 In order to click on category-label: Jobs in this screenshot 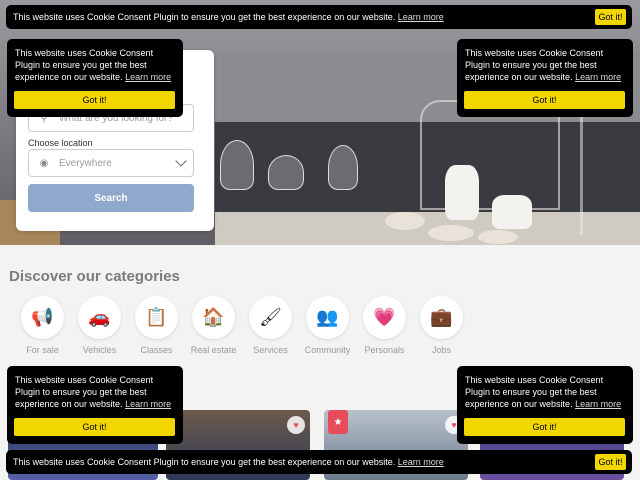, I will do `click(441, 350)`.